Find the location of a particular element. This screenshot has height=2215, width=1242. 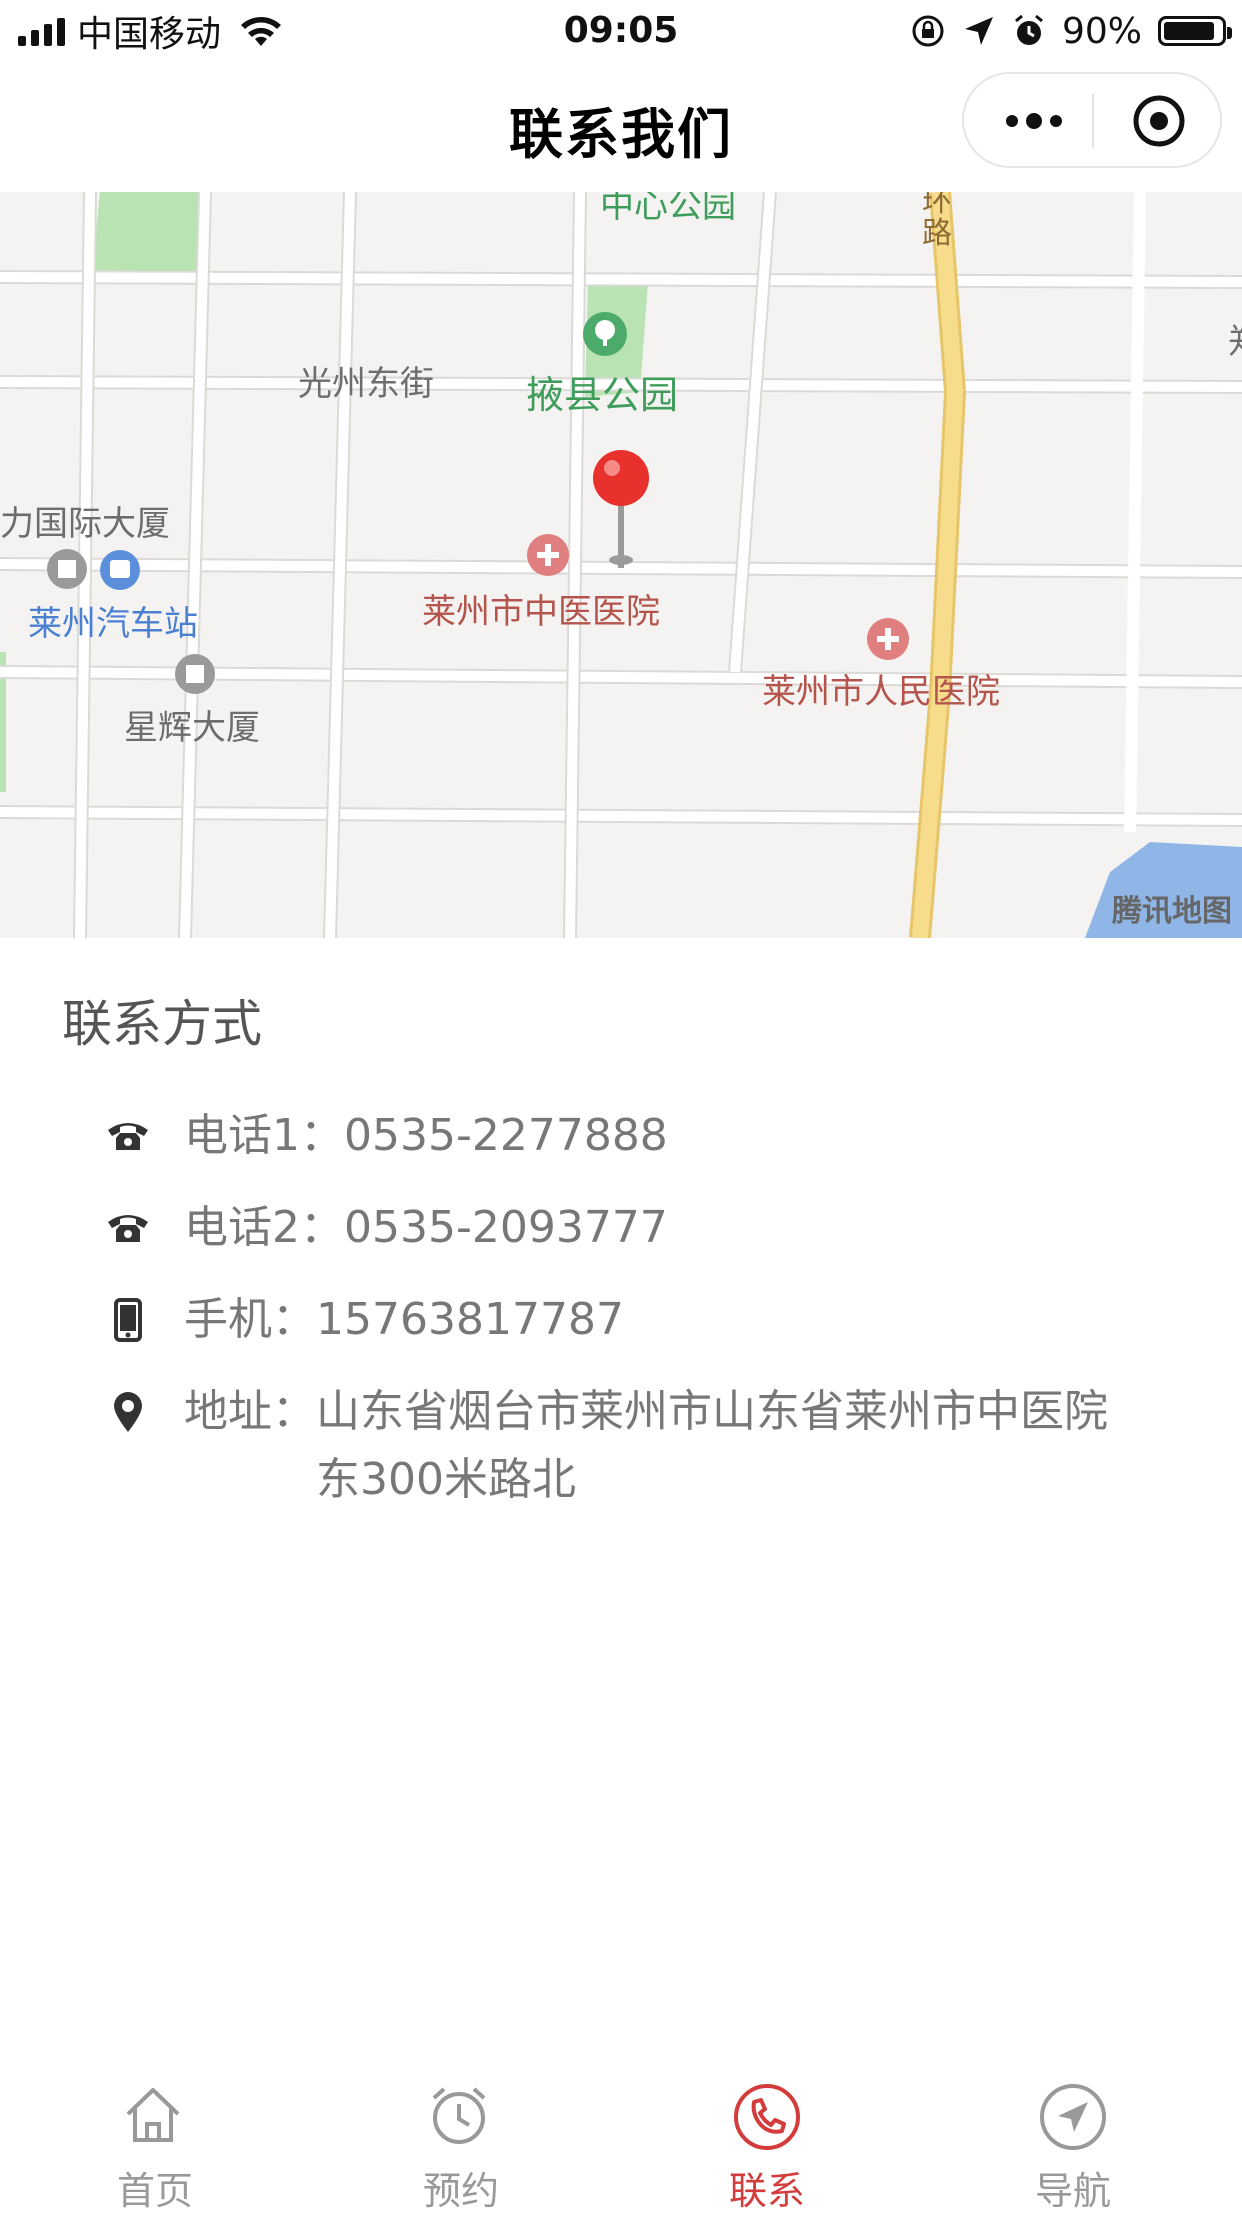

map-label-edge: 郑 is located at coordinates (1235, 338).